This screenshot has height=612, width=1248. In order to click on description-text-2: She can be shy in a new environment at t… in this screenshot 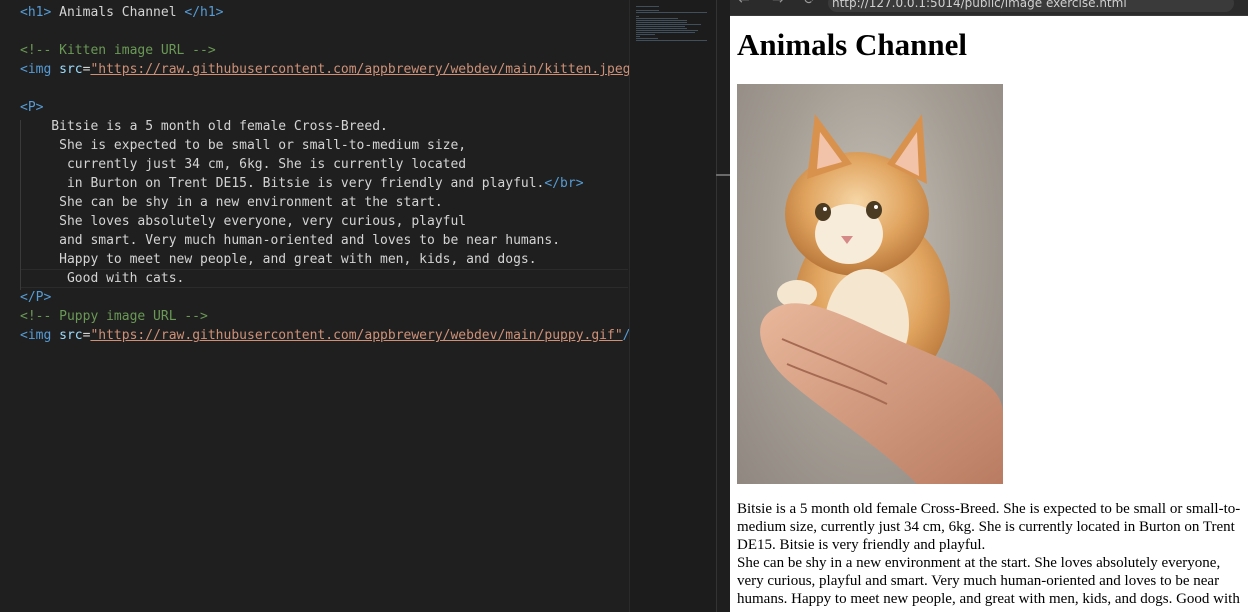, I will do `click(988, 583)`.